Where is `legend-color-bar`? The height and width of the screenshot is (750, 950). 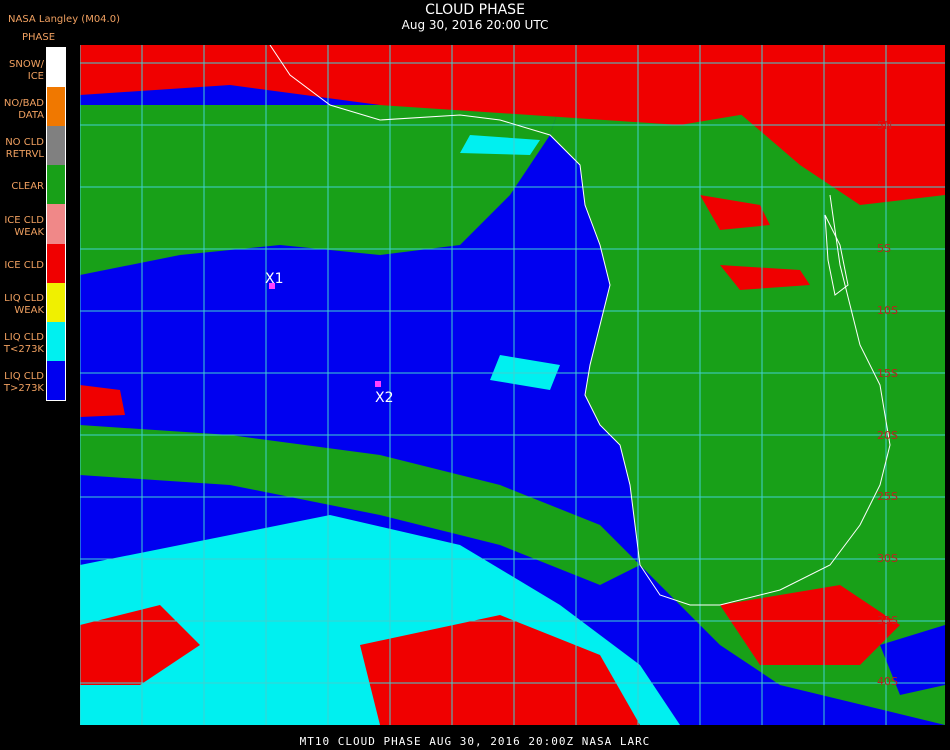 legend-color-bar is located at coordinates (56, 224).